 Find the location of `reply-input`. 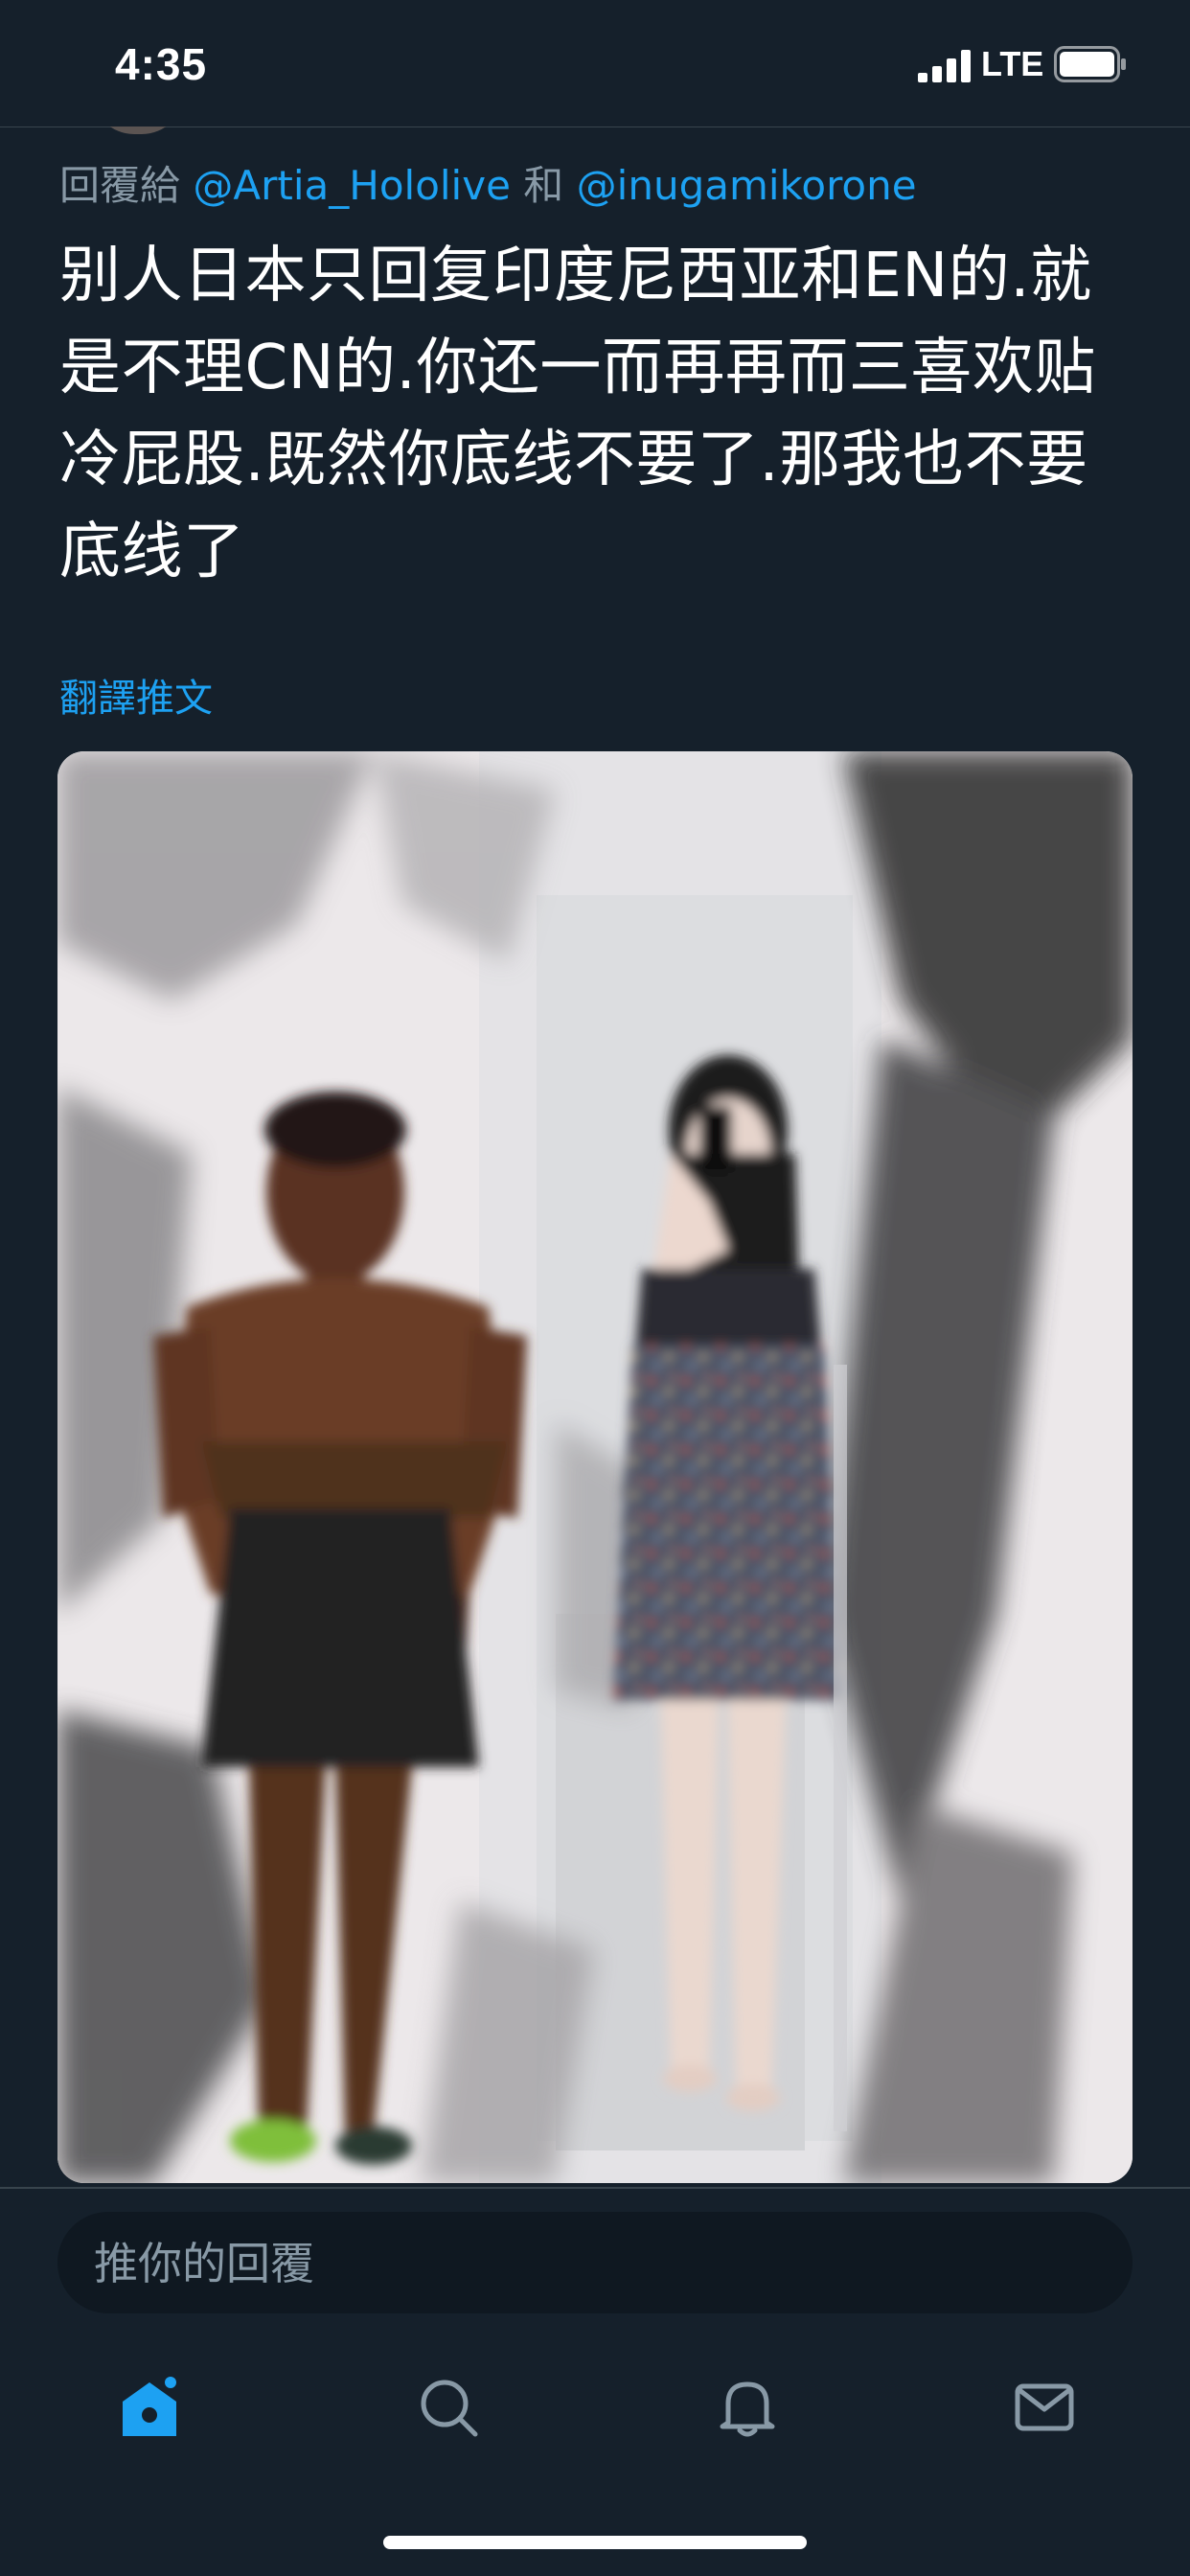

reply-input is located at coordinates (592, 2263).